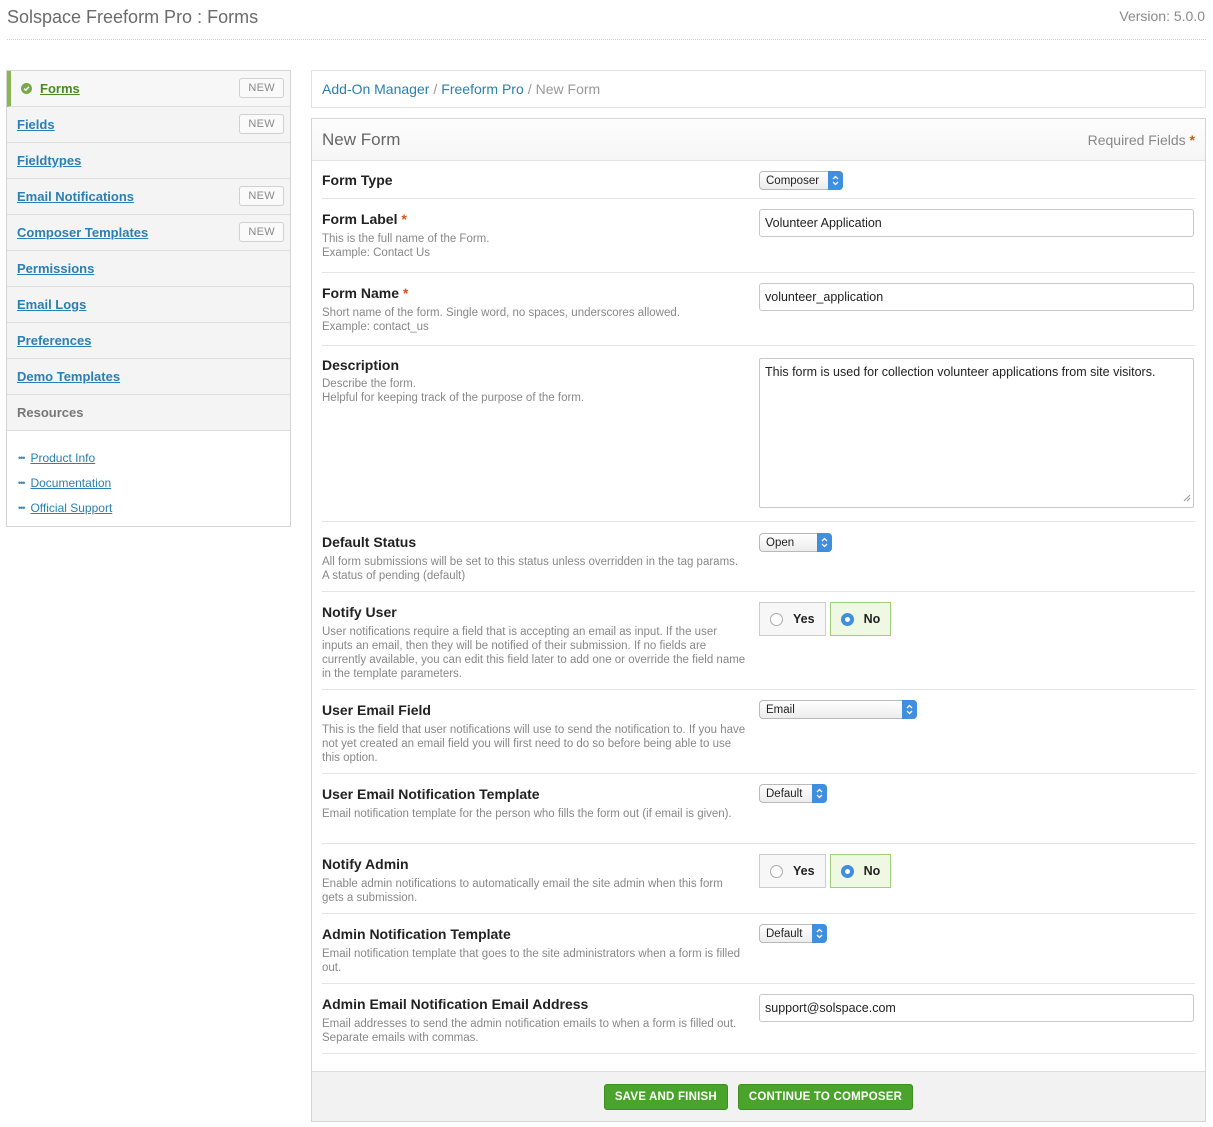 The width and height of the screenshot is (1213, 1127). I want to click on sidebar-item-label: Email Notifications, so click(75, 196).